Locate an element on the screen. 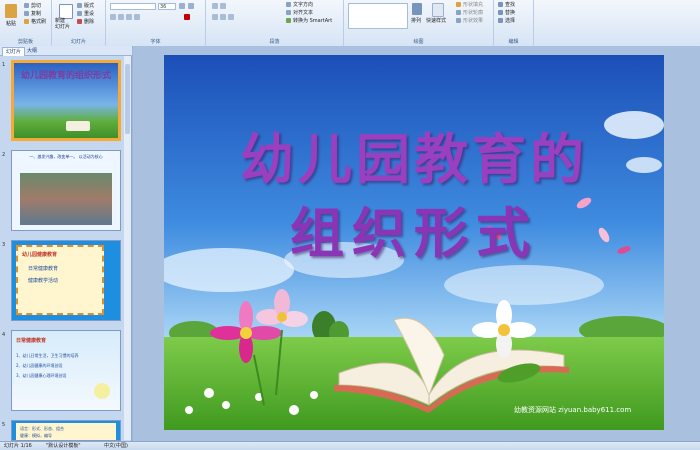 This screenshot has width=700, height=450. select-icon is located at coordinates (500, 20).